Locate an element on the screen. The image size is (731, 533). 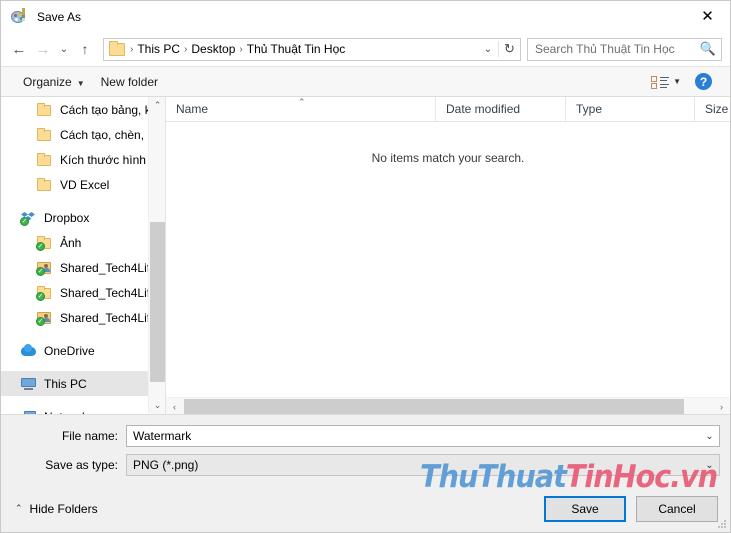
sidebar-item-folder-1: Cách tạo bảng, k is located at coordinates (74, 109).